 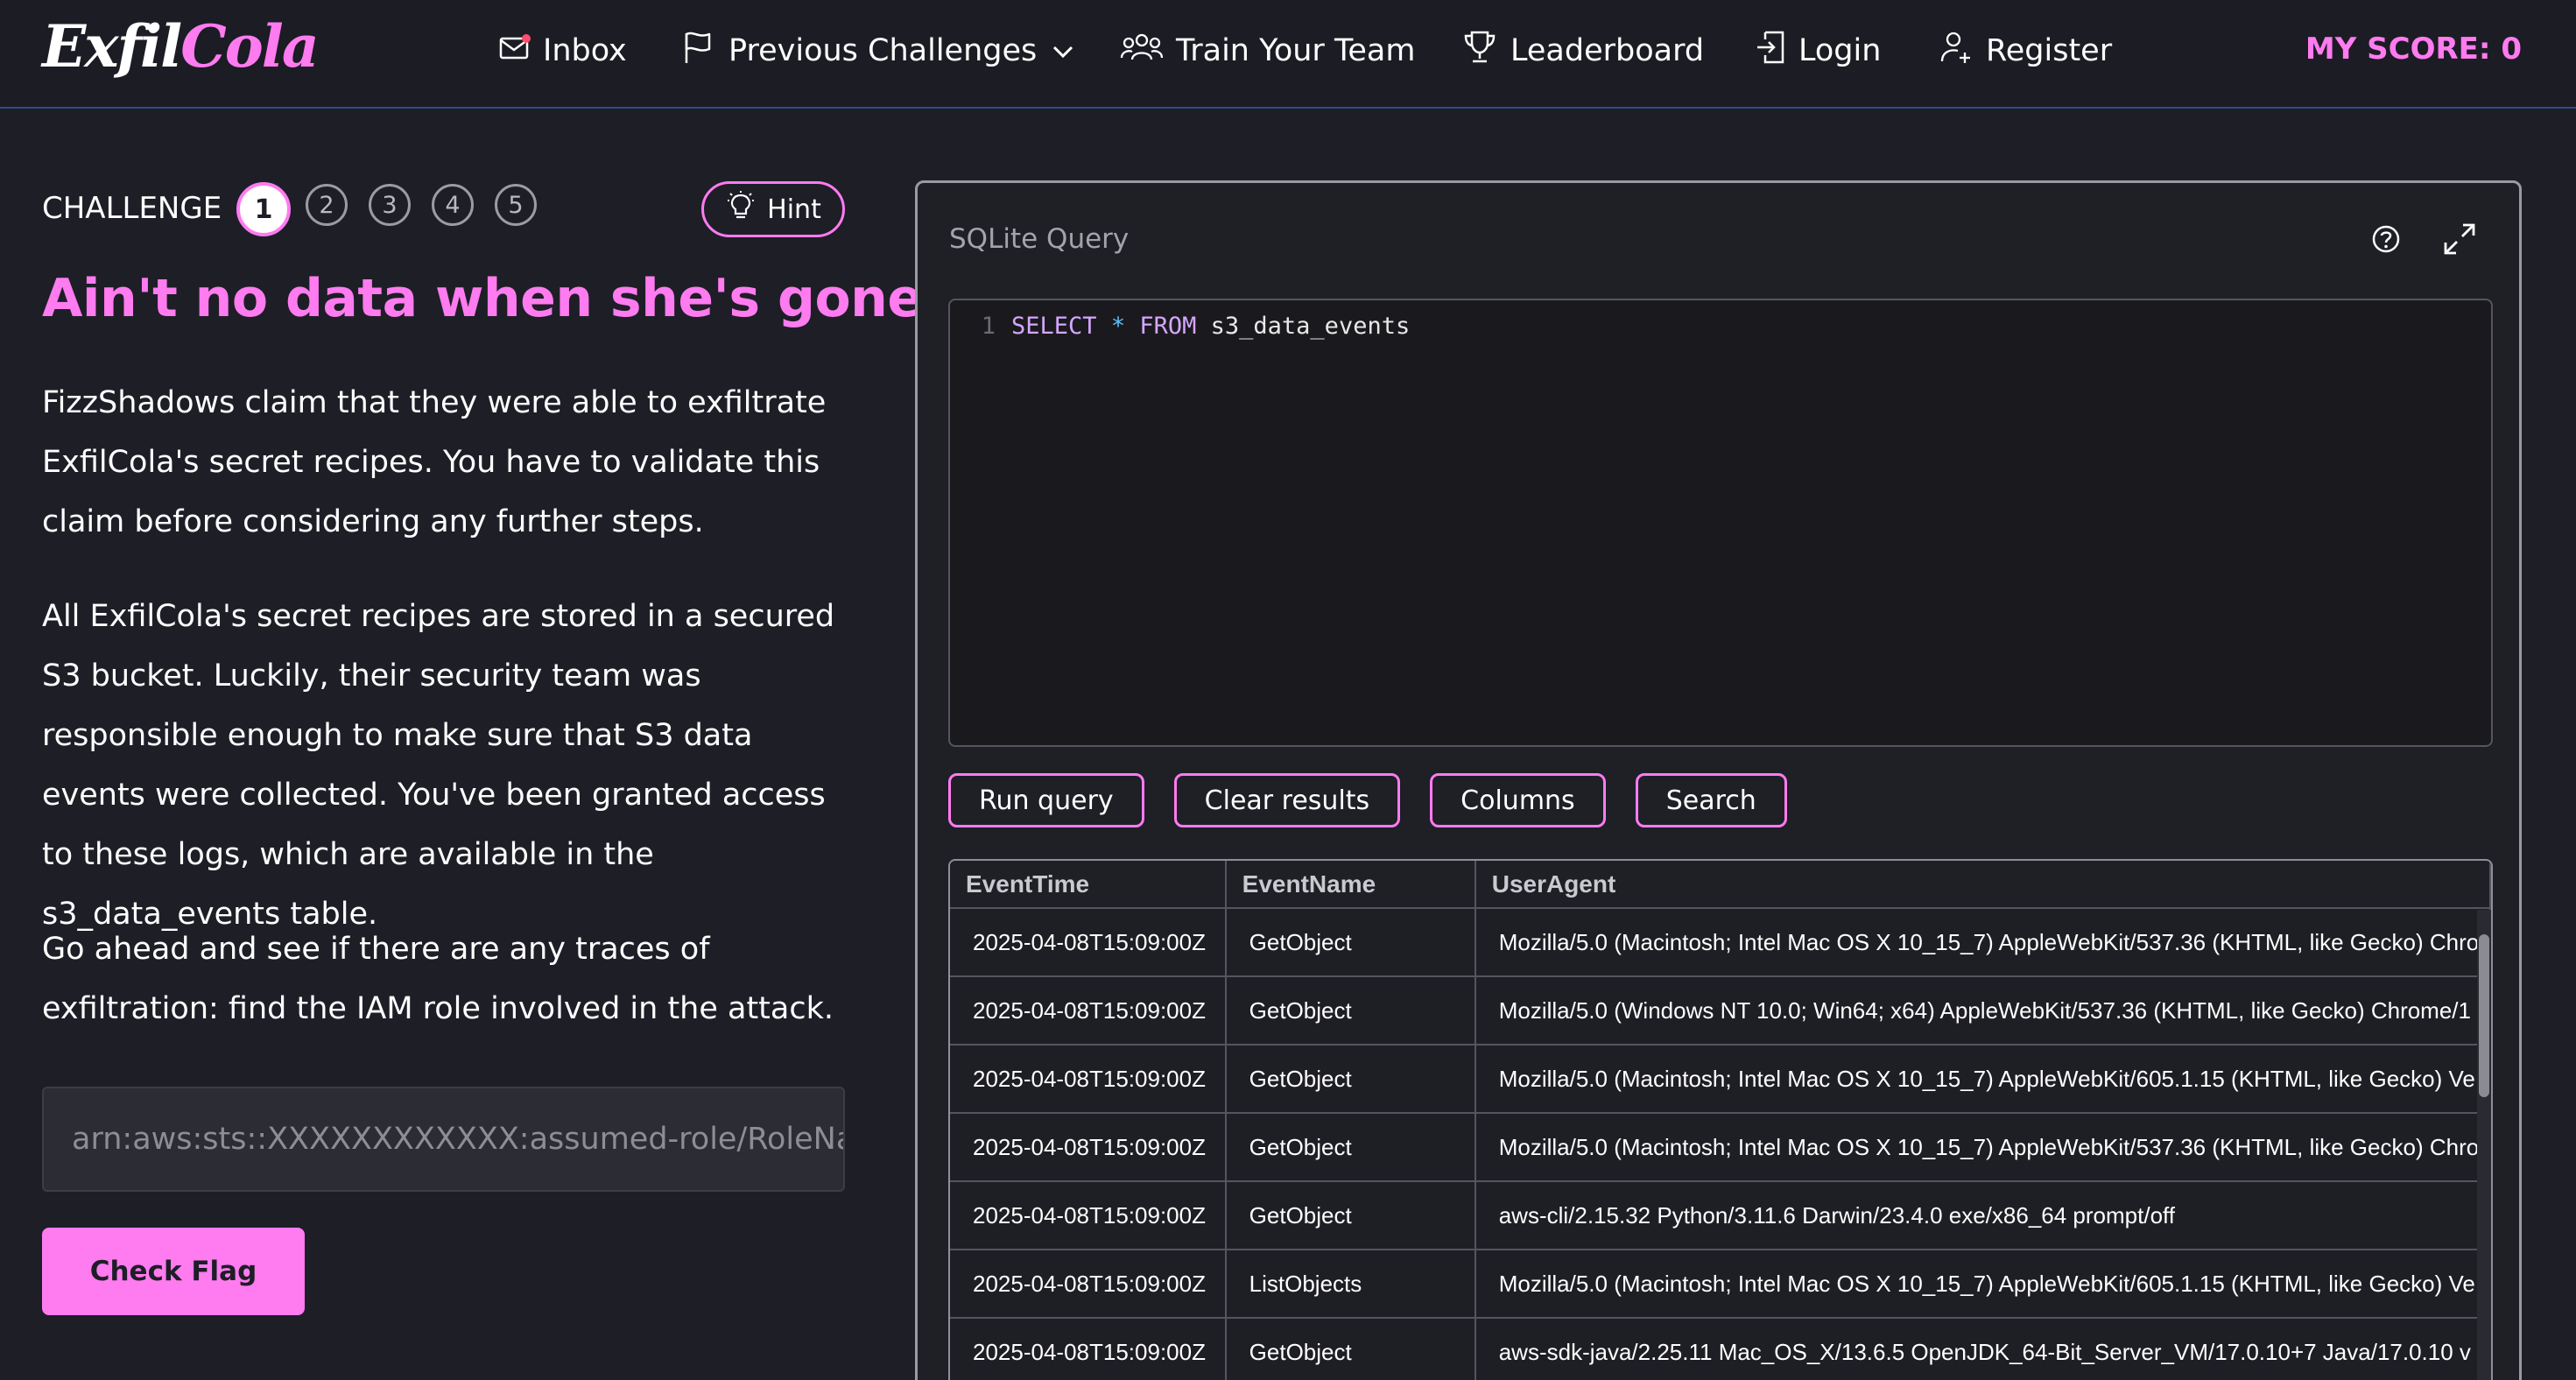 I want to click on exfilcola-logo: ExfilCola, so click(x=181, y=46).